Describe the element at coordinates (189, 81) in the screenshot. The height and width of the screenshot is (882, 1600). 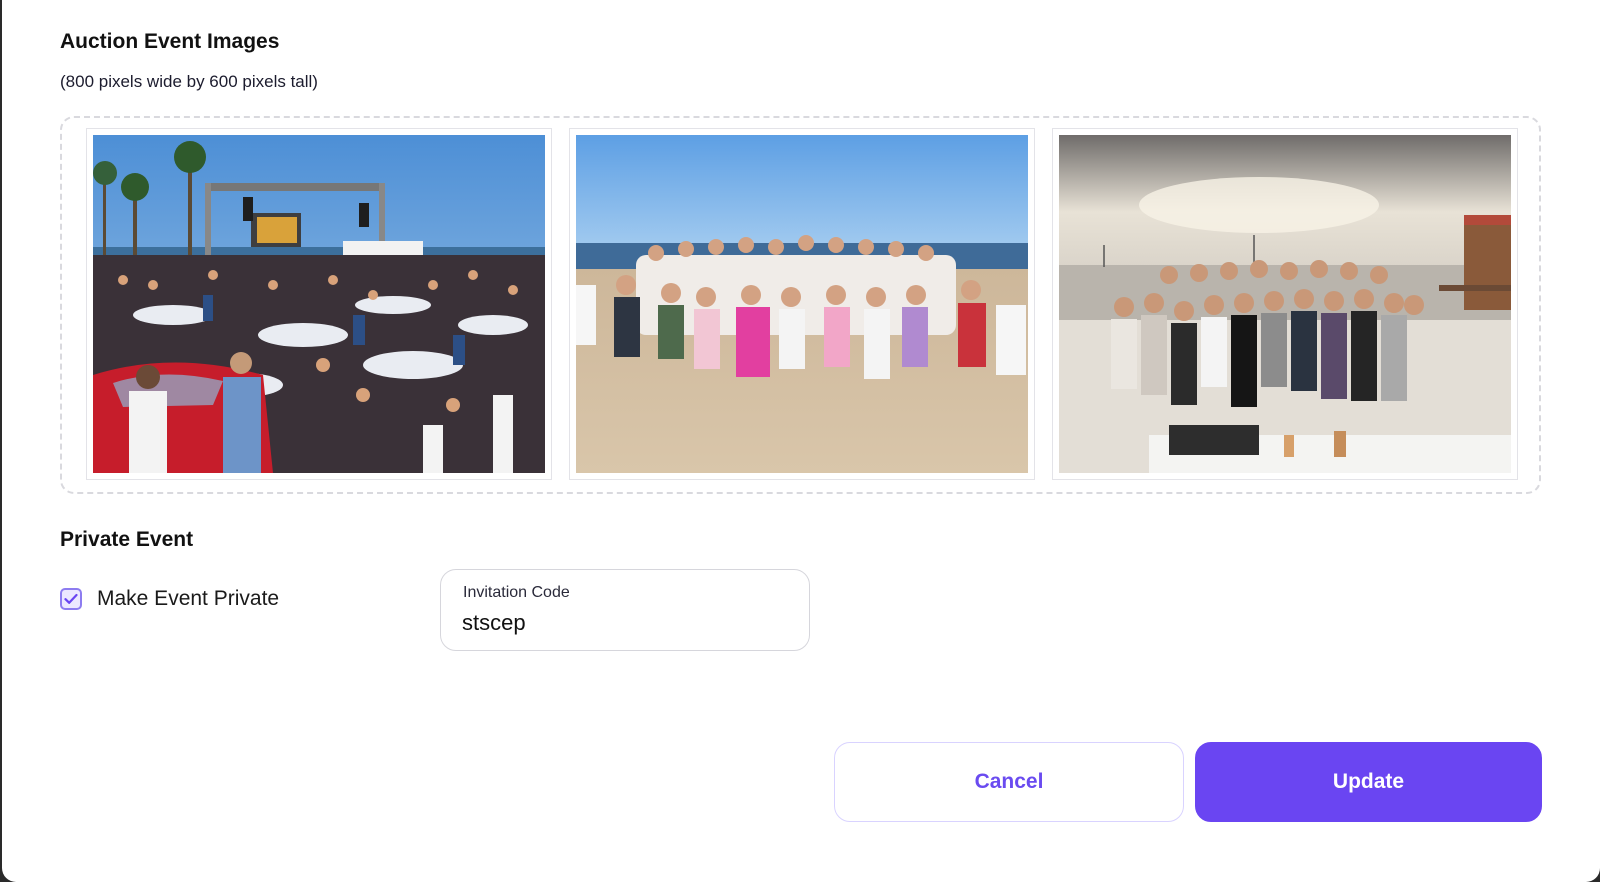
I see `images-size-hint: (800 pixels wide by 600 pixels tall)` at that location.